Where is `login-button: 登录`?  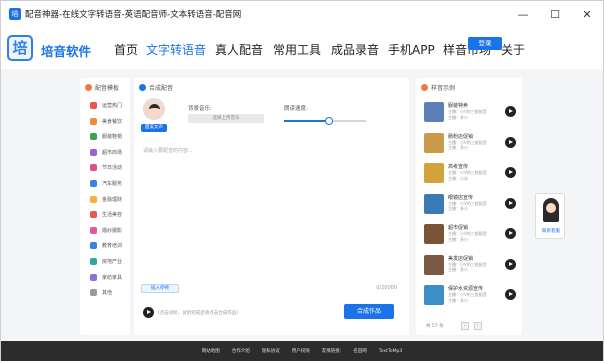 login-button: 登录 is located at coordinates (485, 43).